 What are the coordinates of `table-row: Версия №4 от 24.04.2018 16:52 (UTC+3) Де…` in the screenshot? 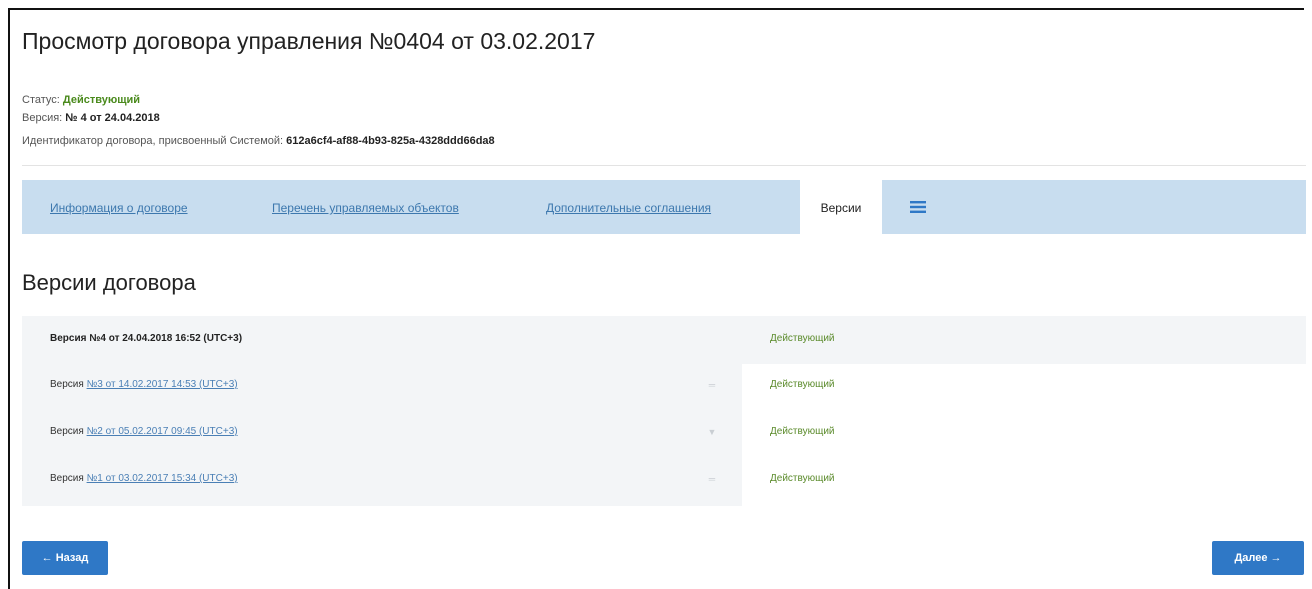 It's located at (664, 339).